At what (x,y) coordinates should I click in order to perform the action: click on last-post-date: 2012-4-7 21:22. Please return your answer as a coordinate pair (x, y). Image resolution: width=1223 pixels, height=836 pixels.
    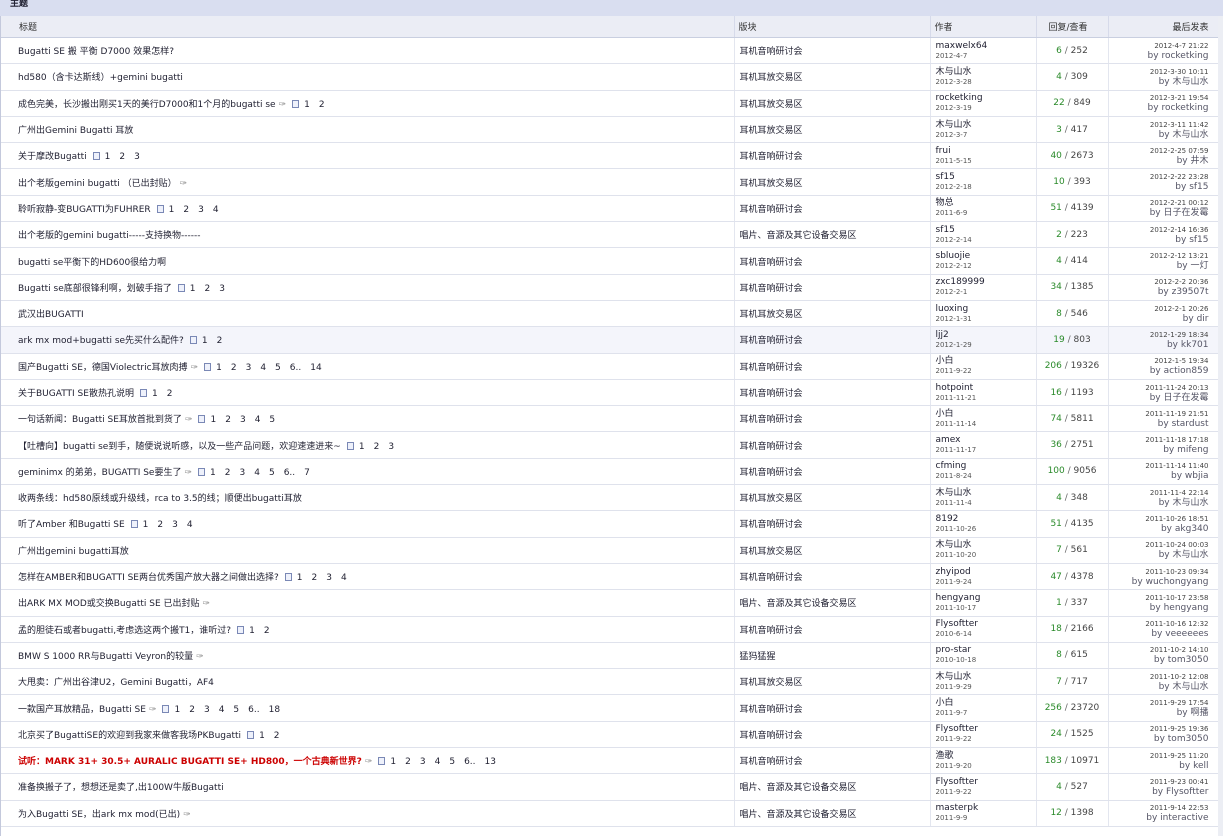
    Looking at the image, I should click on (1158, 46).